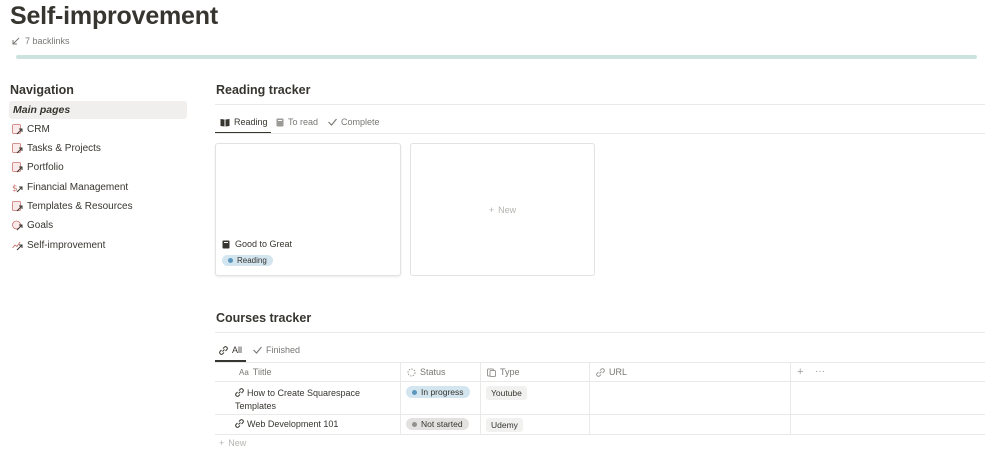 The width and height of the screenshot is (1005, 450). What do you see at coordinates (600, 434) in the screenshot?
I see `row-border` at bounding box center [600, 434].